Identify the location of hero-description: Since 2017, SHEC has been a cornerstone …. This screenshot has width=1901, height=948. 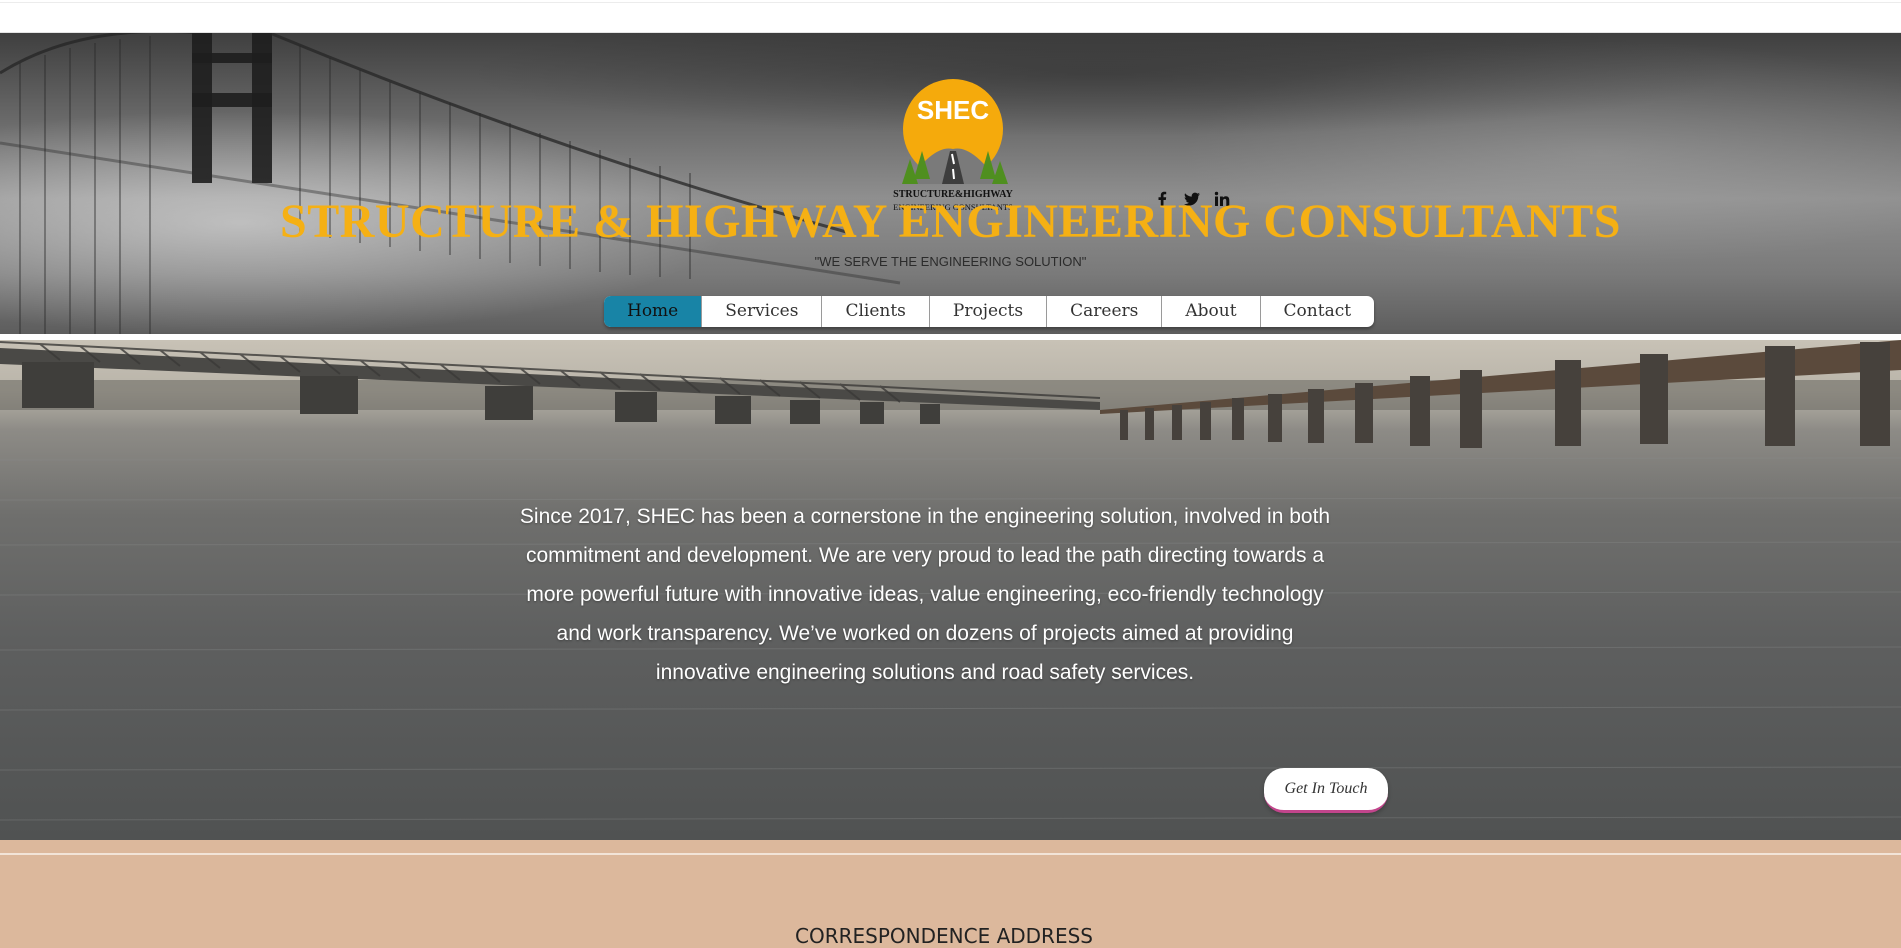
(925, 594).